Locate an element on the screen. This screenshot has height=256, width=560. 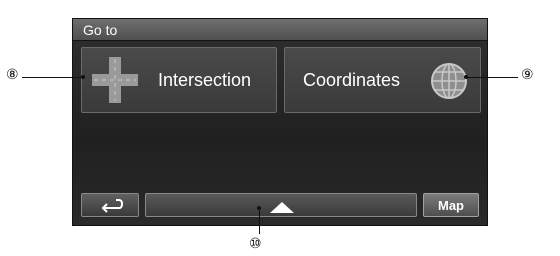
bottom-bar: Map is located at coordinates (280, 205).